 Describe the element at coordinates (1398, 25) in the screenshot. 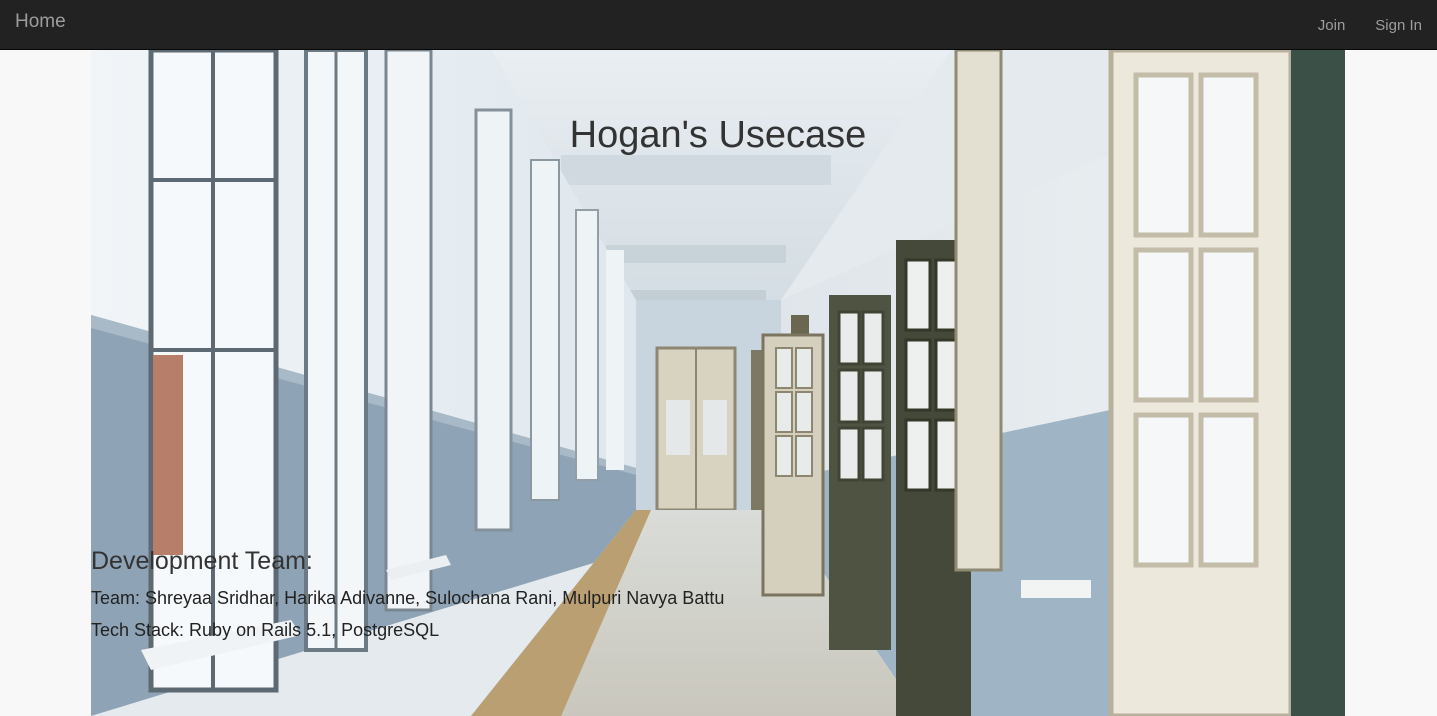

I see `sign-in-link: Sign In` at that location.